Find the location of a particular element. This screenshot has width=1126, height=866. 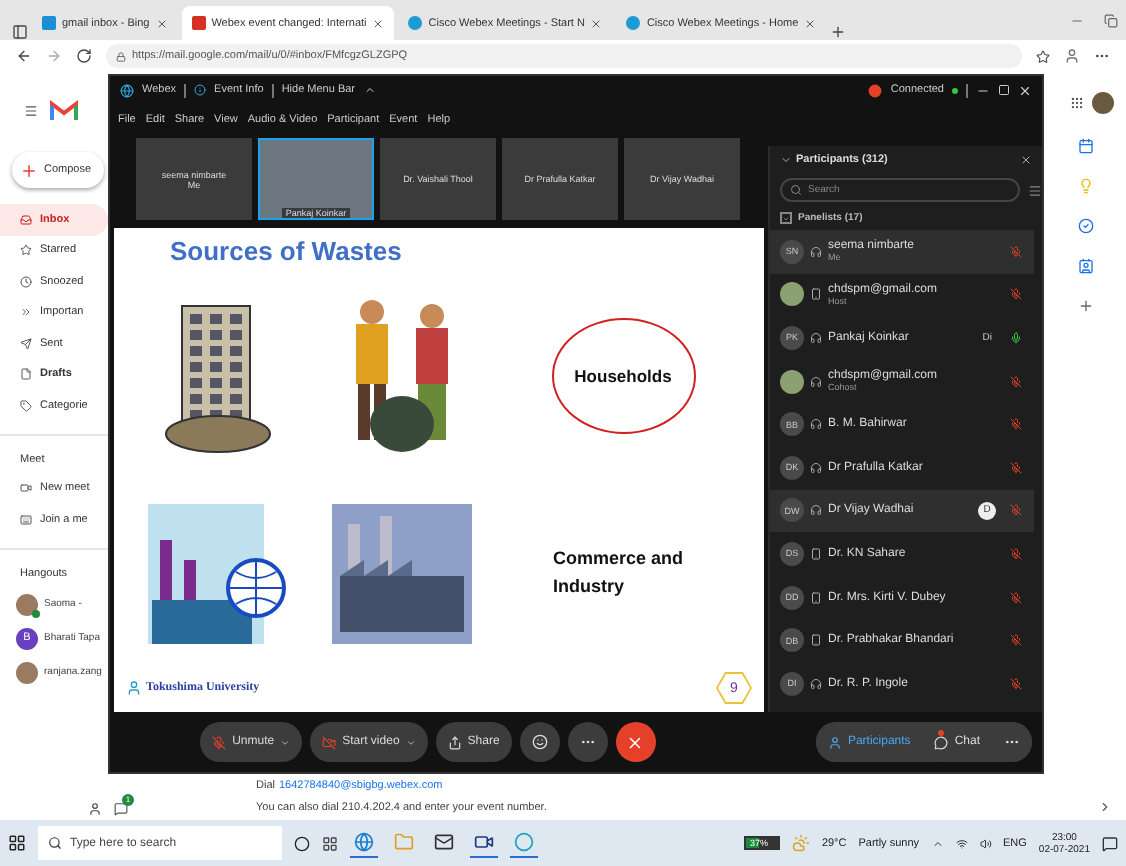

video-off-icon is located at coordinates (329, 742).